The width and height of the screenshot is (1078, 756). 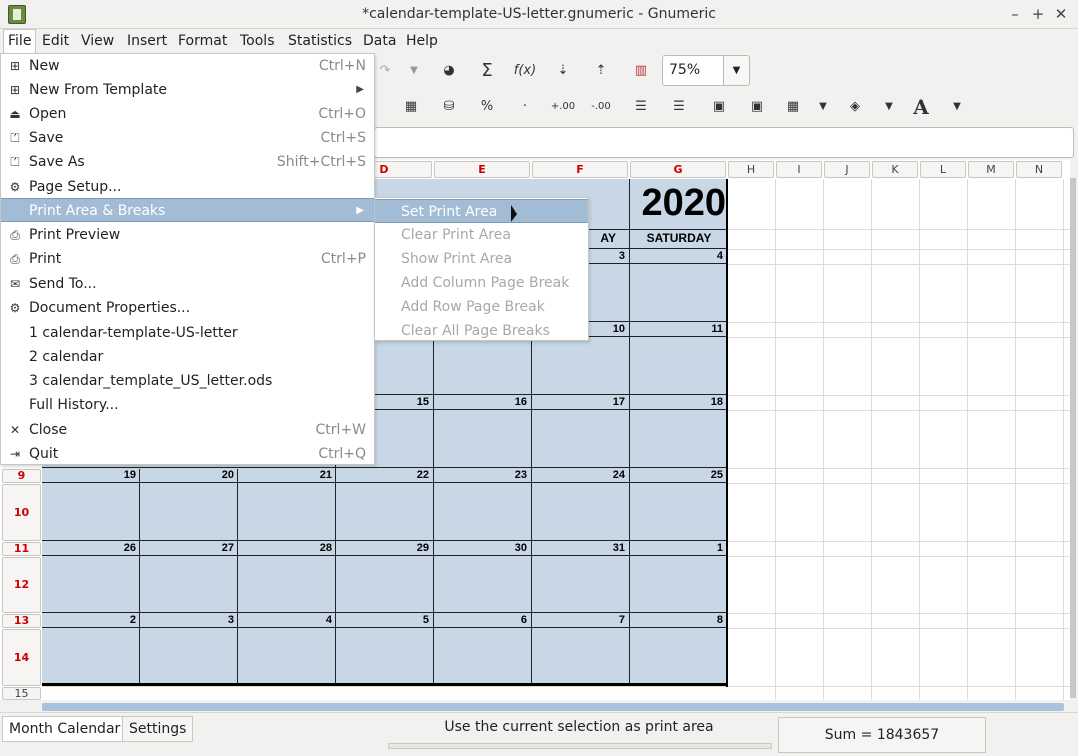 I want to click on clear-print-area-item: Clear Print Area, so click(x=481, y=235).